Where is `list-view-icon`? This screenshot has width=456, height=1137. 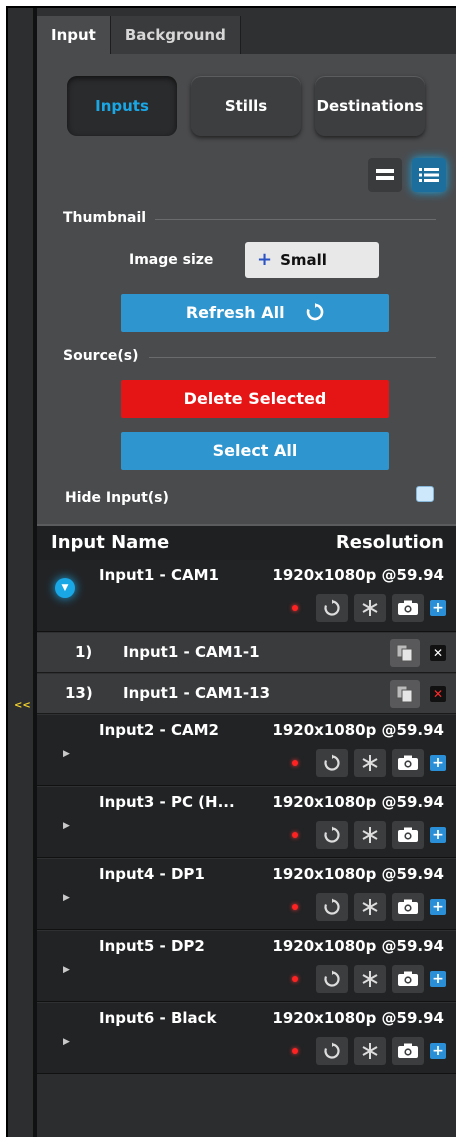 list-view-icon is located at coordinates (429, 175).